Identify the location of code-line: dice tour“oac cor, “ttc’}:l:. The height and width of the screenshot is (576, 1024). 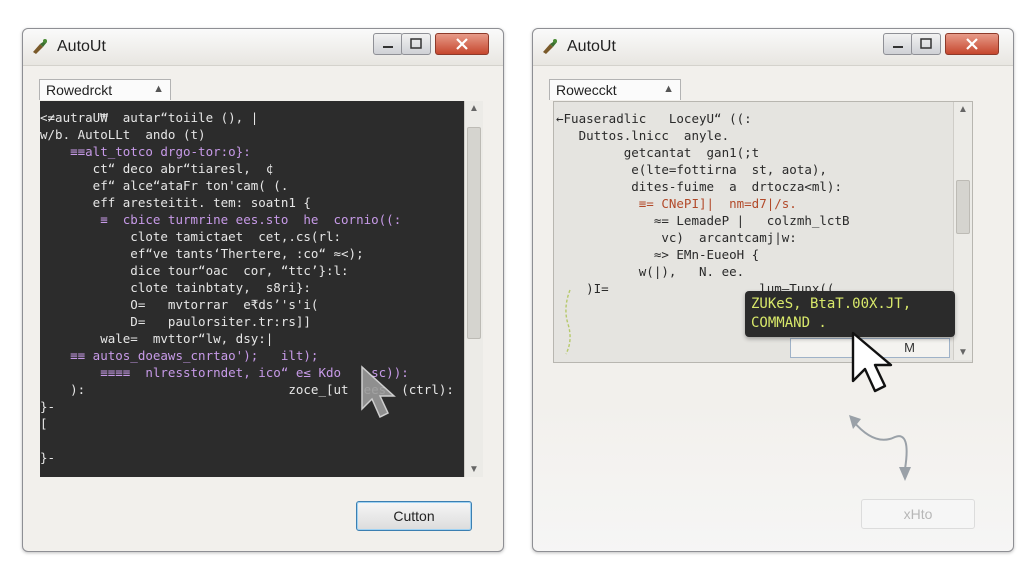
(194, 270).